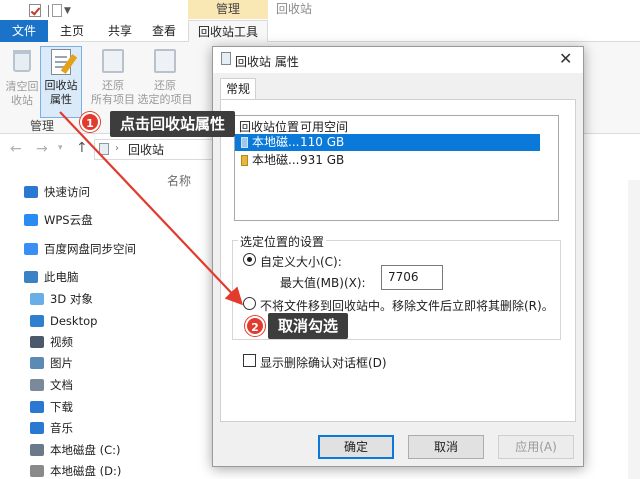 This screenshot has height=479, width=640. I want to click on nav-item: 图片, so click(51, 363).